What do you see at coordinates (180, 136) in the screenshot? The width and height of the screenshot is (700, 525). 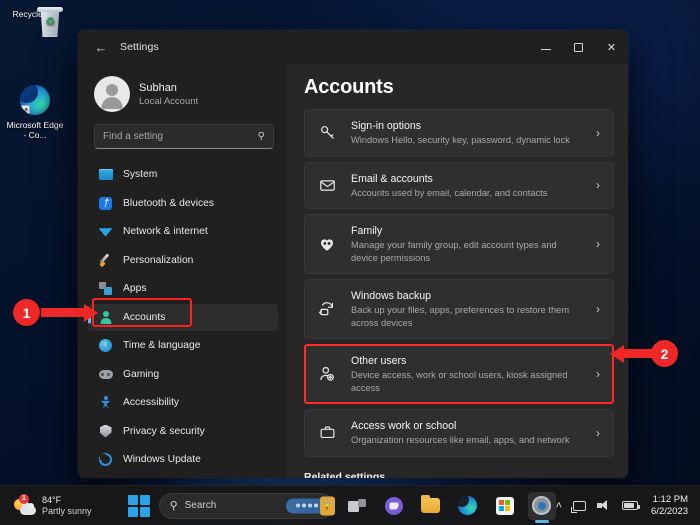 I see `search-input` at bounding box center [180, 136].